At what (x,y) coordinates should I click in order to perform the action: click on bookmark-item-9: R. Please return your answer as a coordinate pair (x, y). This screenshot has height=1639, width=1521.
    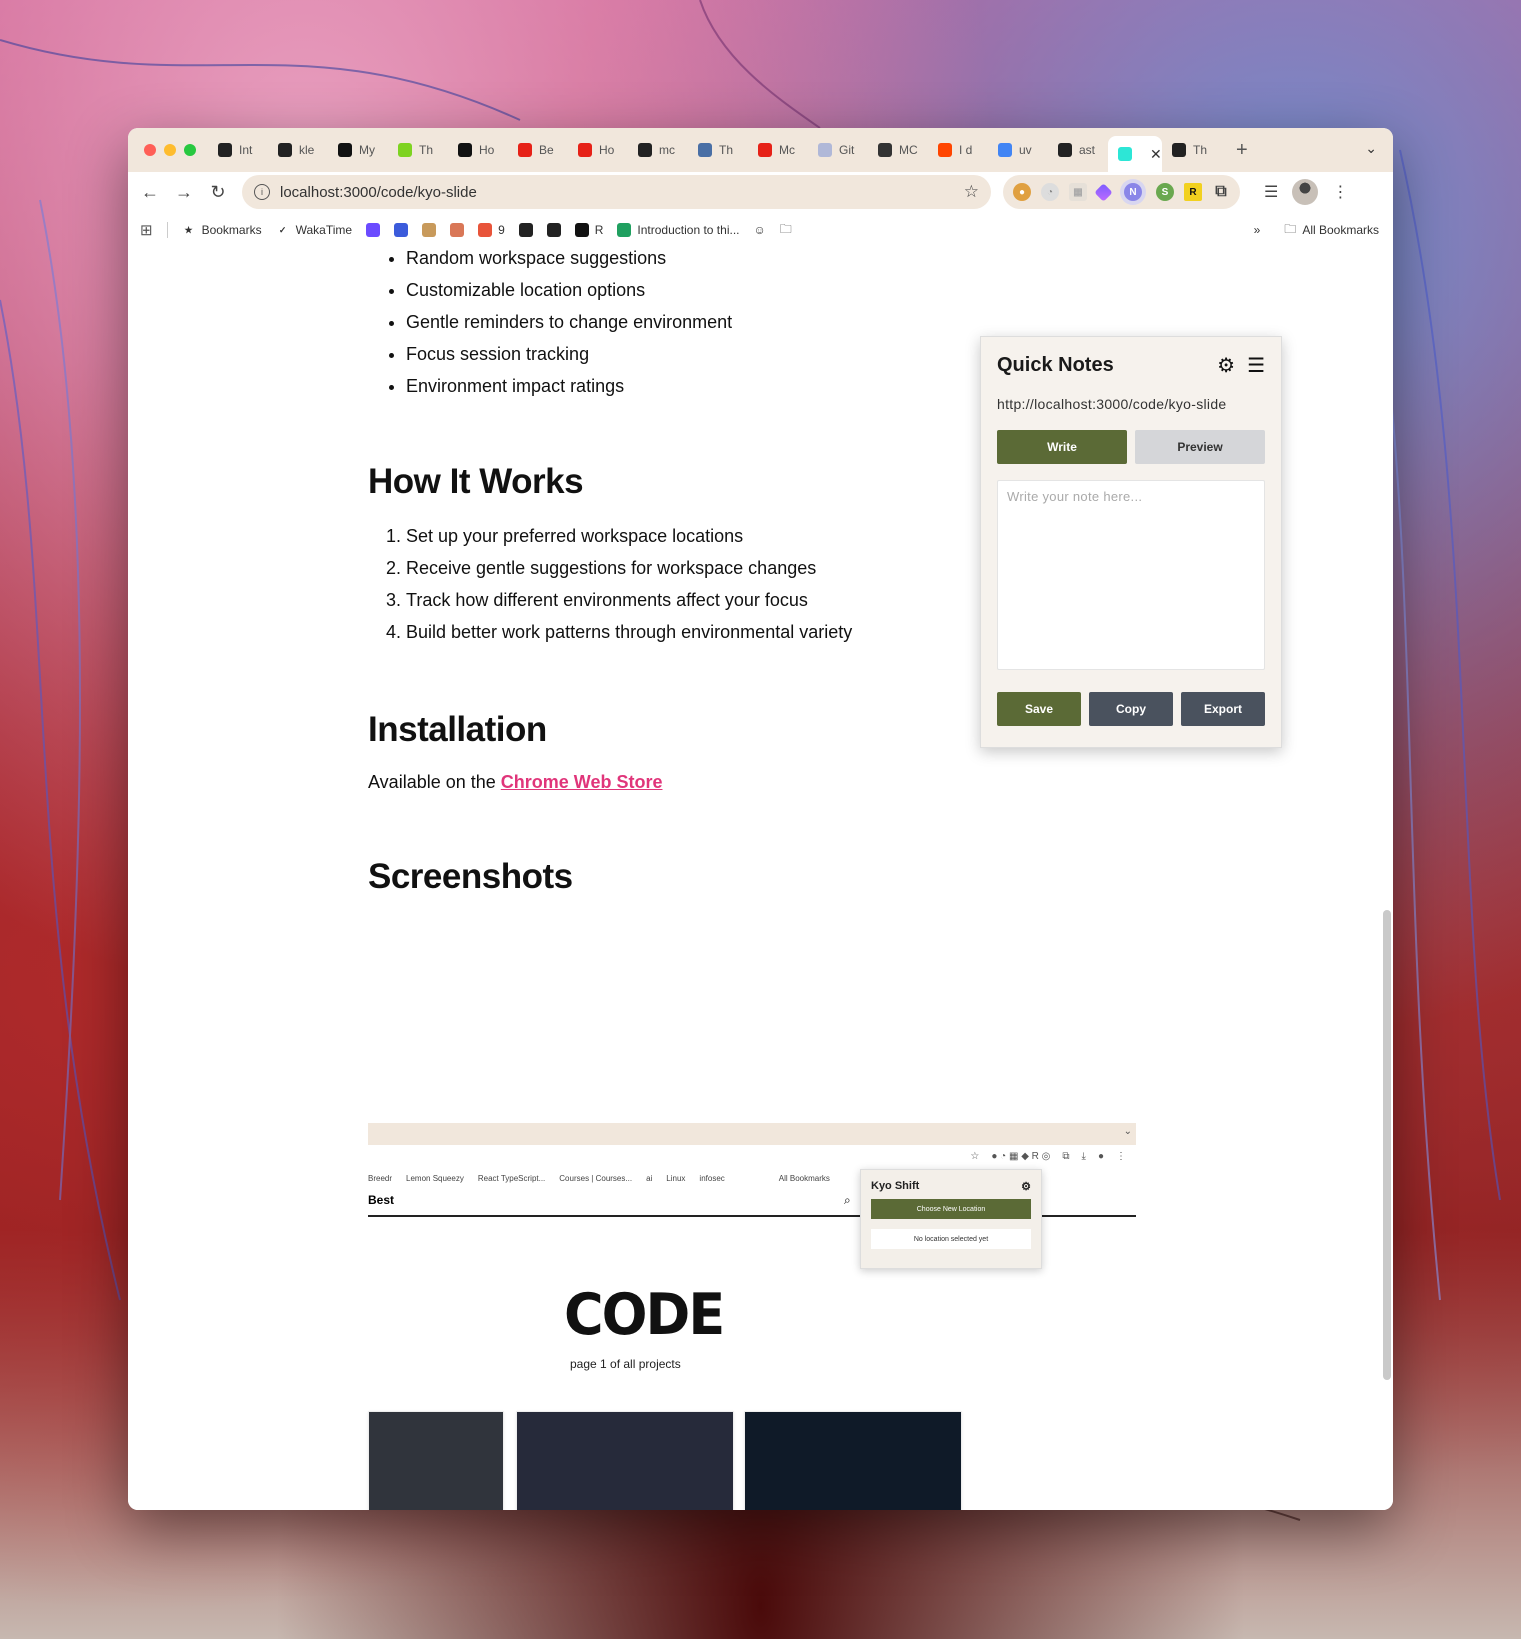
    Looking at the image, I should click on (588, 230).